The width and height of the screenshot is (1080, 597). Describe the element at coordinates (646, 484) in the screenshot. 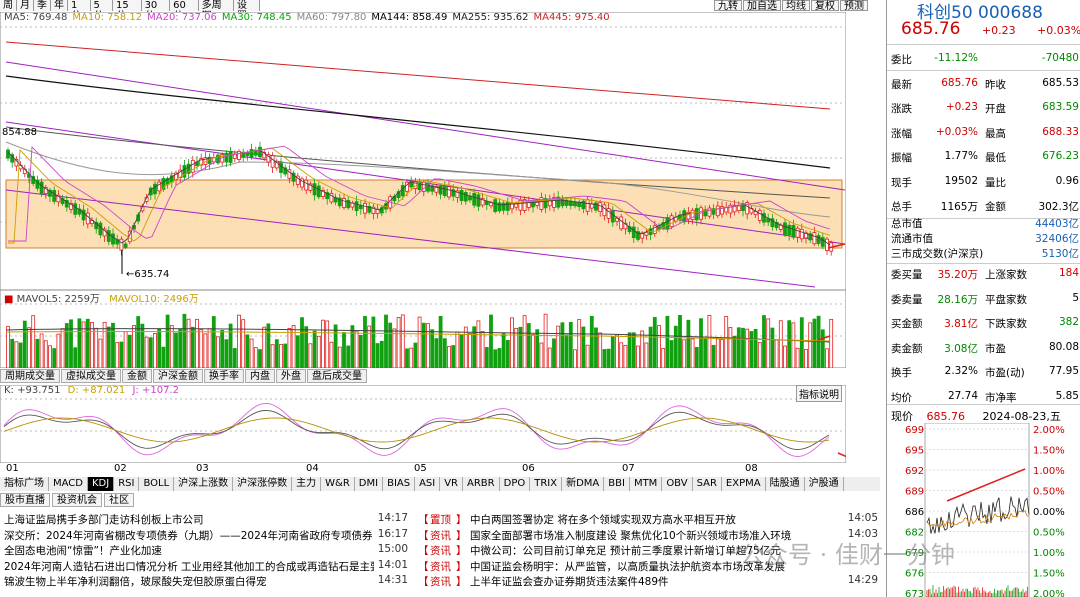

I see `indicator-tab: MTM` at that location.